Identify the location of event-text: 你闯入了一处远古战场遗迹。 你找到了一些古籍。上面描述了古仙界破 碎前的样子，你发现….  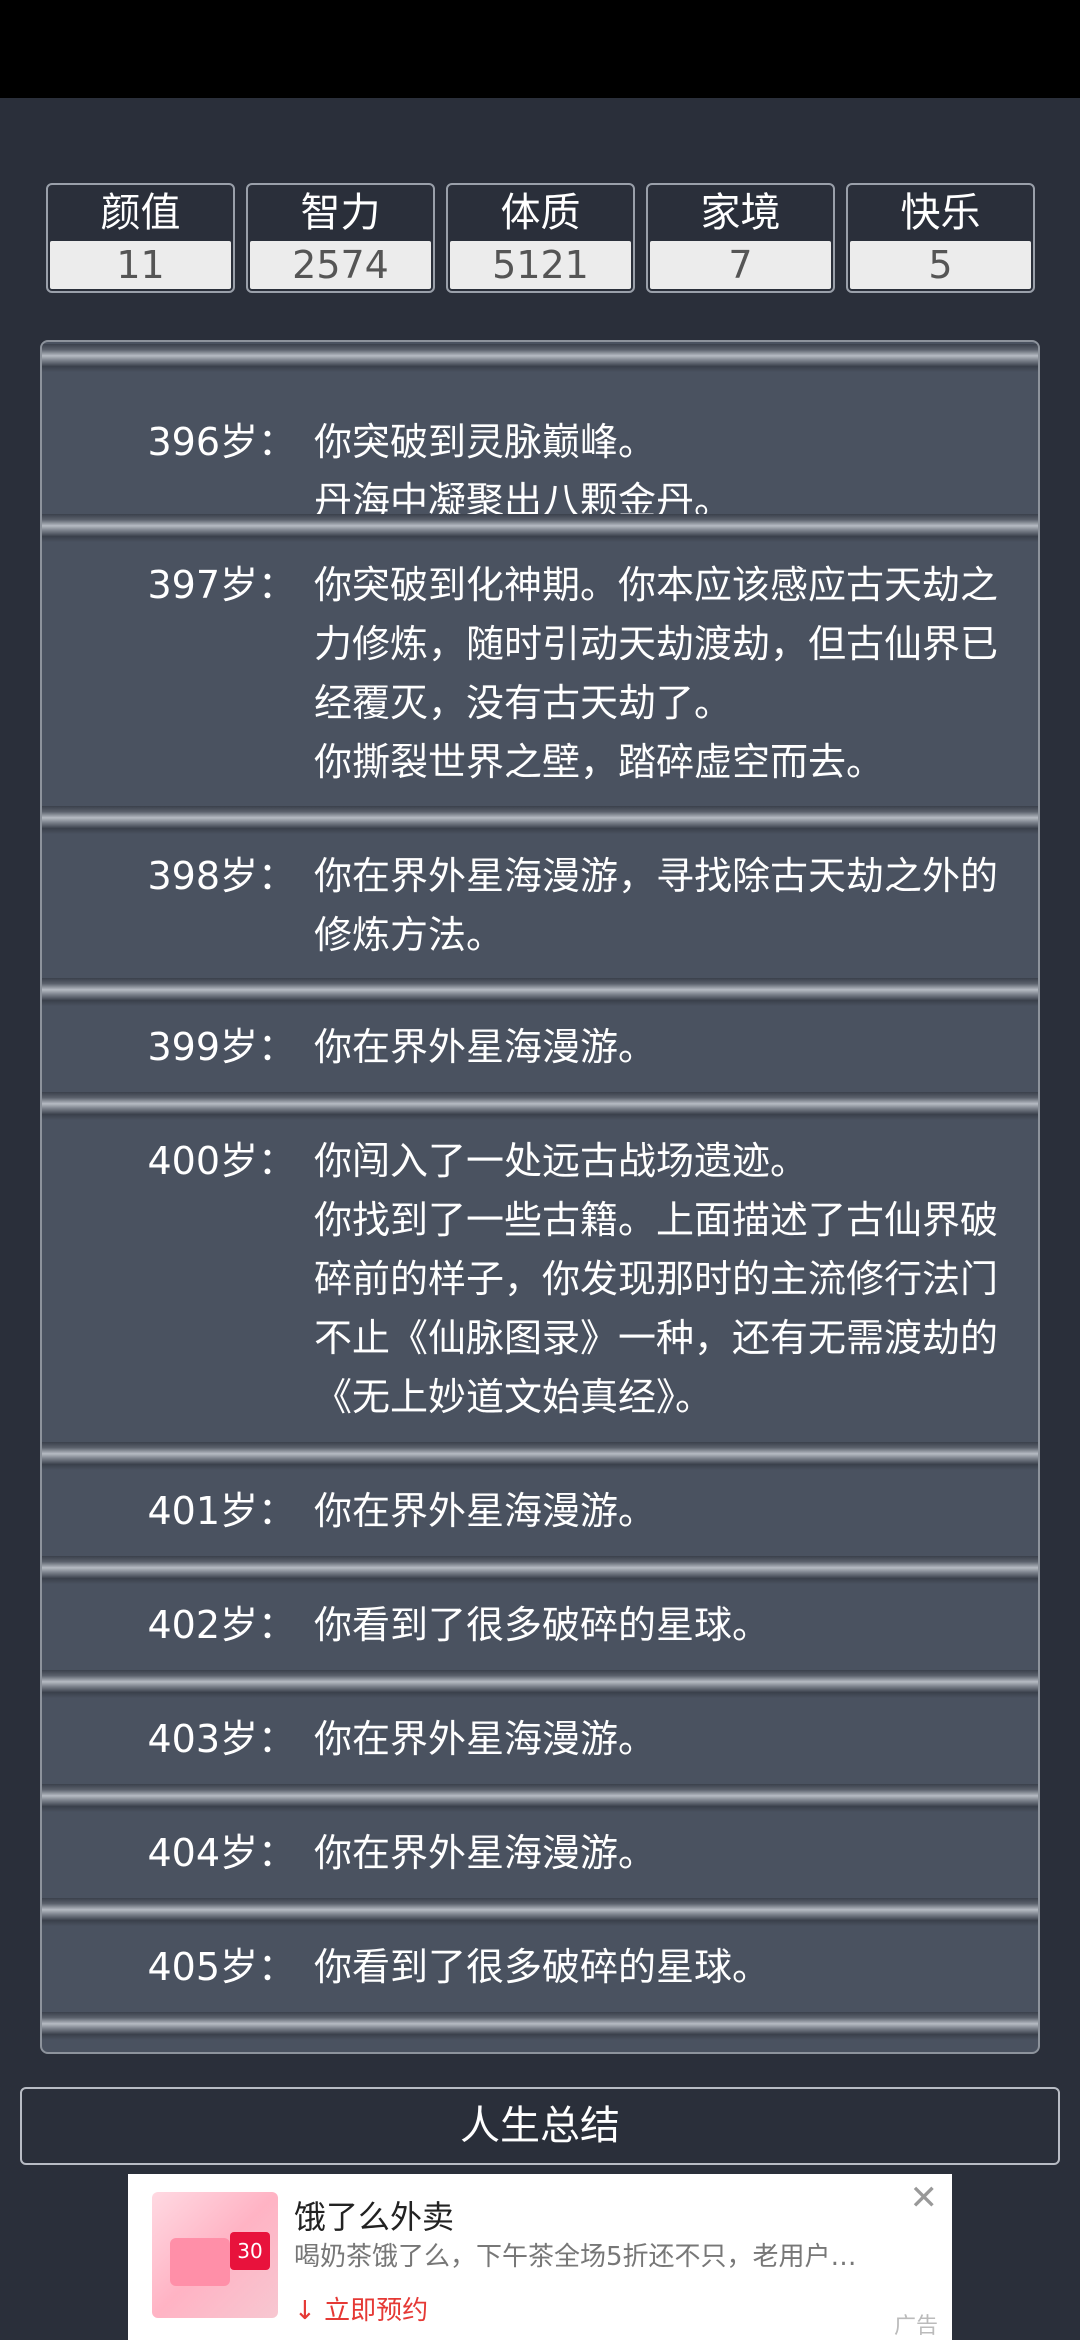
(656, 1279).